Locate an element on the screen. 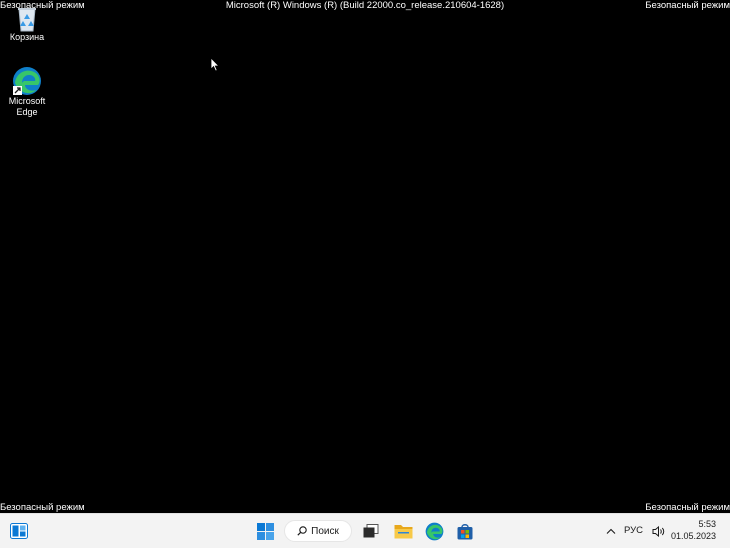 The width and height of the screenshot is (730, 548). show-hidden-icons-button is located at coordinates (611, 531).